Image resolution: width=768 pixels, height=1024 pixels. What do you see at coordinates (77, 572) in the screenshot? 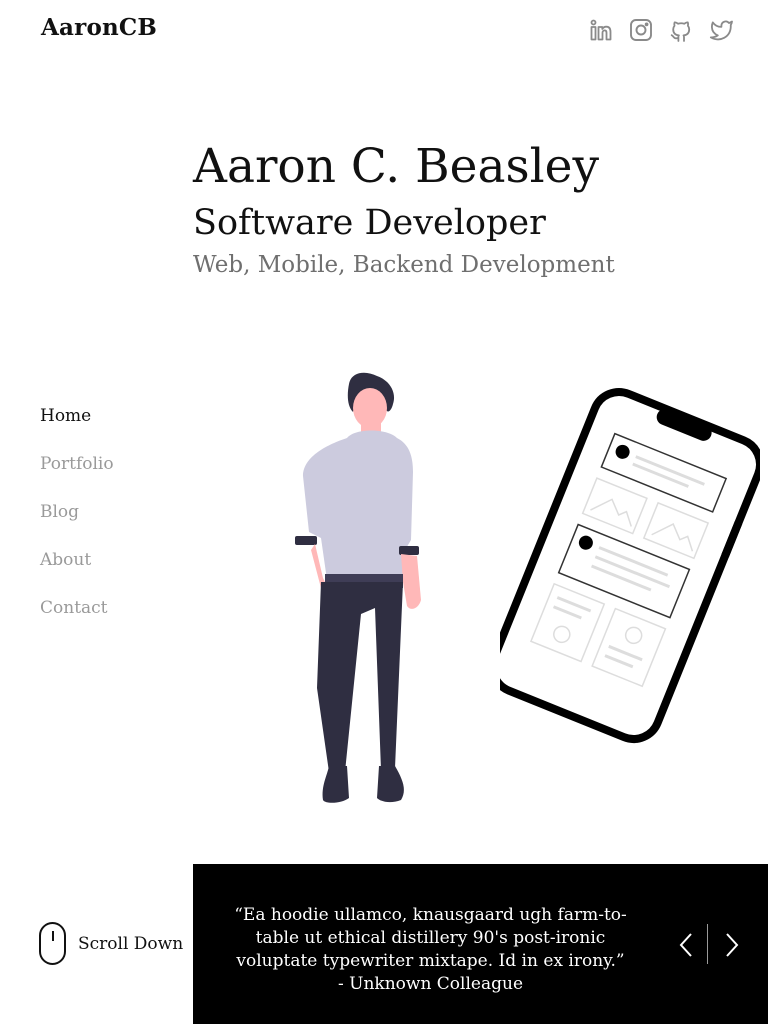
I see `nav-item-about: About` at bounding box center [77, 572].